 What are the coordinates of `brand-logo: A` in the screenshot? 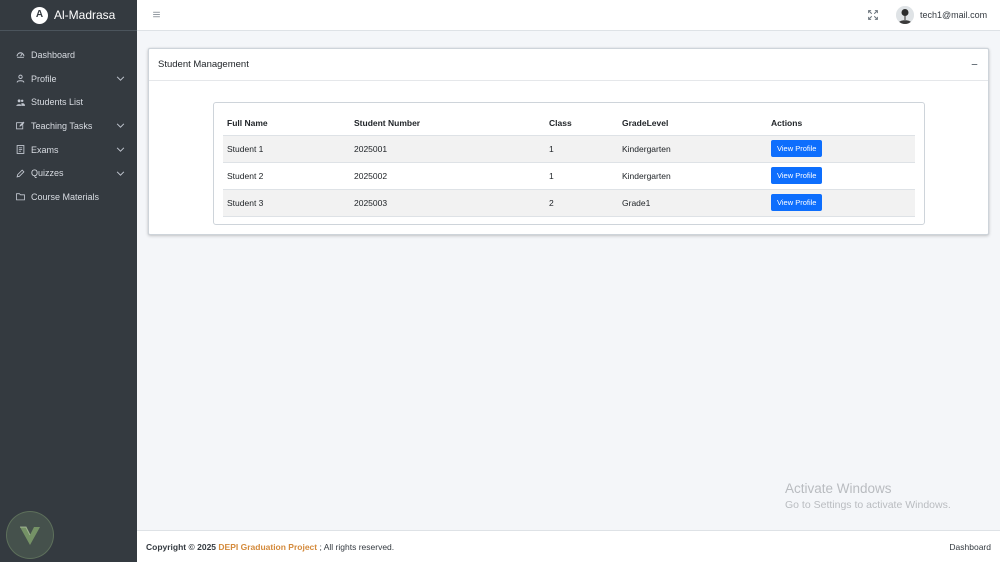 It's located at (39, 15).